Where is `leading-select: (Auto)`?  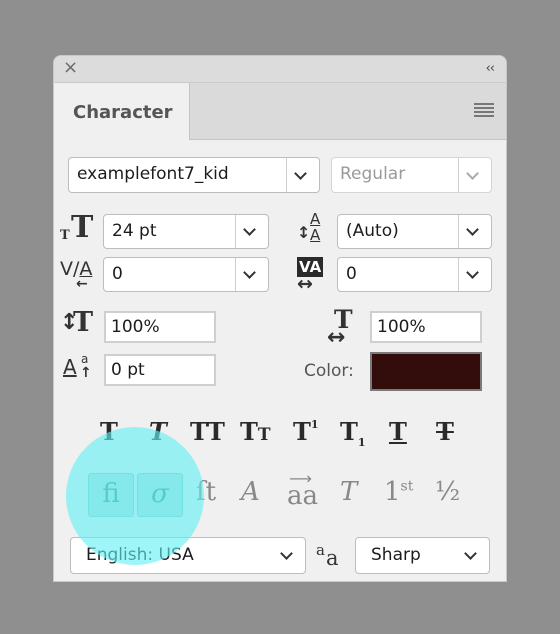
leading-select: (Auto) is located at coordinates (414, 231).